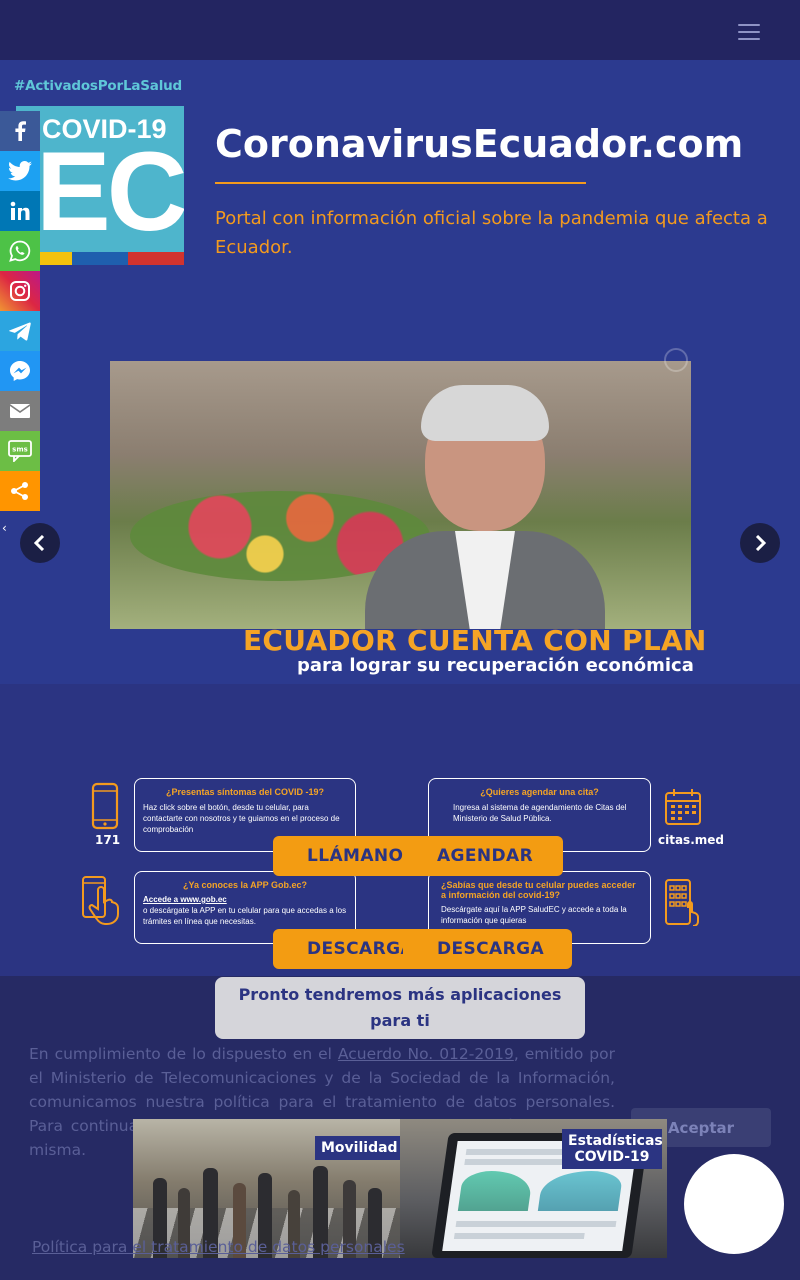 The height and width of the screenshot is (1280, 800). I want to click on download-button-label-right: DESCARGA, so click(491, 949).